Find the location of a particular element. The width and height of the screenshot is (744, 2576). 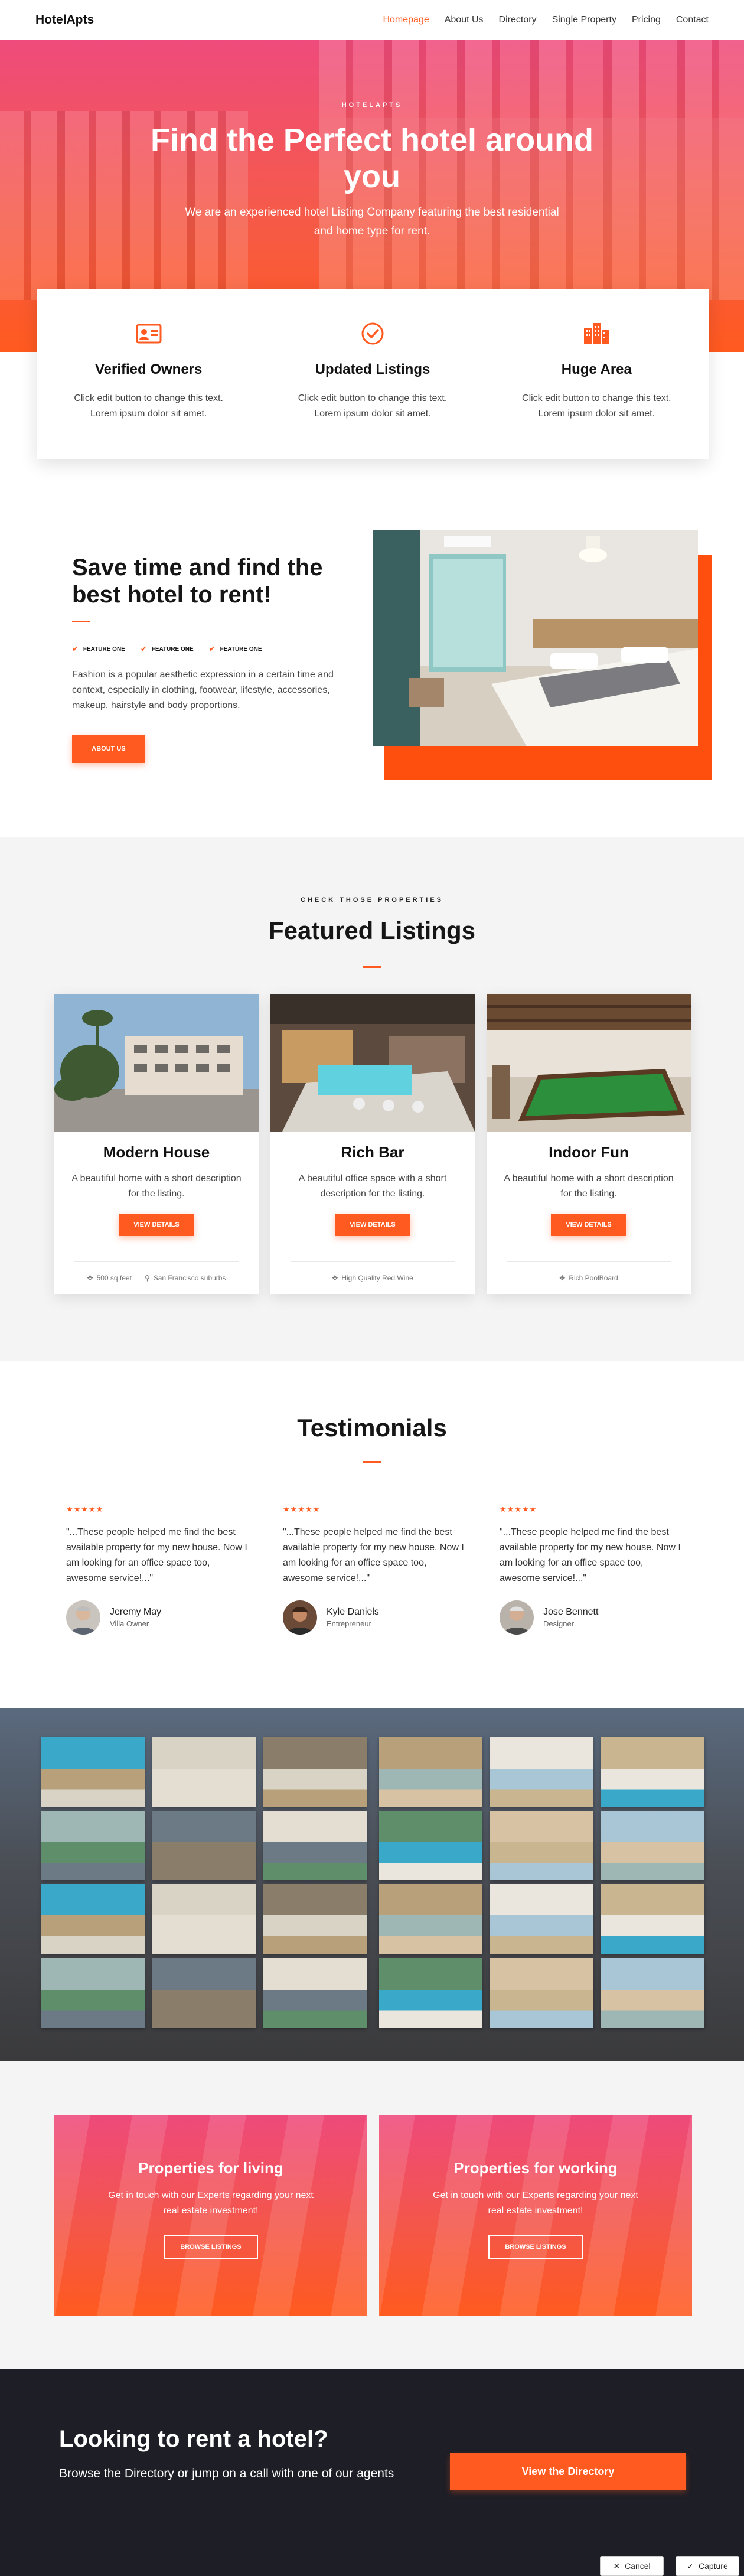

listing-meta: ✥ 500 sq feet ⚲ San Francisco suburbs is located at coordinates (157, 1271).